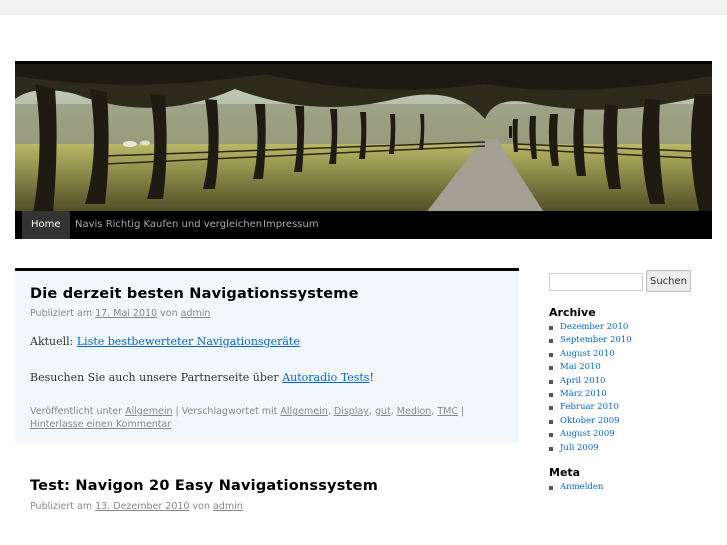 This screenshot has height=545, width=727. I want to click on list-item: Oktober 2009, so click(590, 421).